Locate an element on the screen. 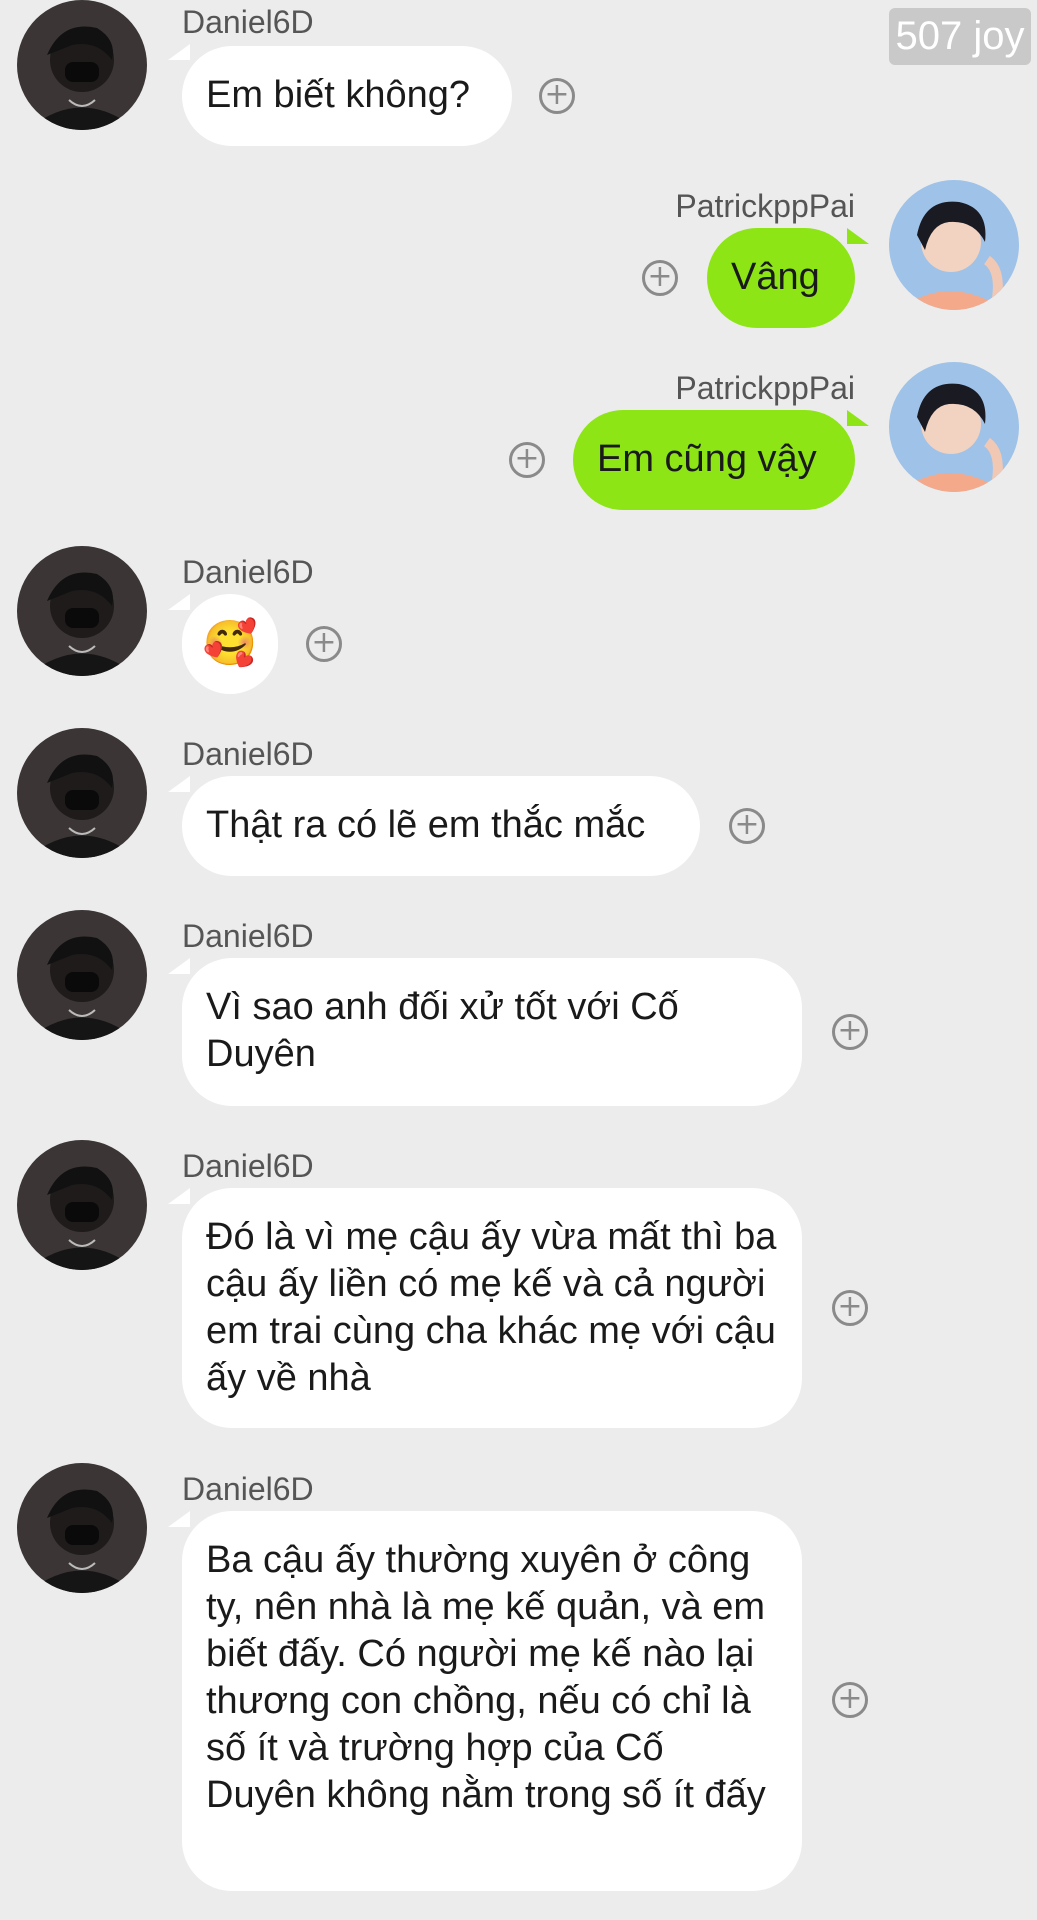 This screenshot has height=1920, width=1037. message-bubble: 🥰 is located at coordinates (230, 644).